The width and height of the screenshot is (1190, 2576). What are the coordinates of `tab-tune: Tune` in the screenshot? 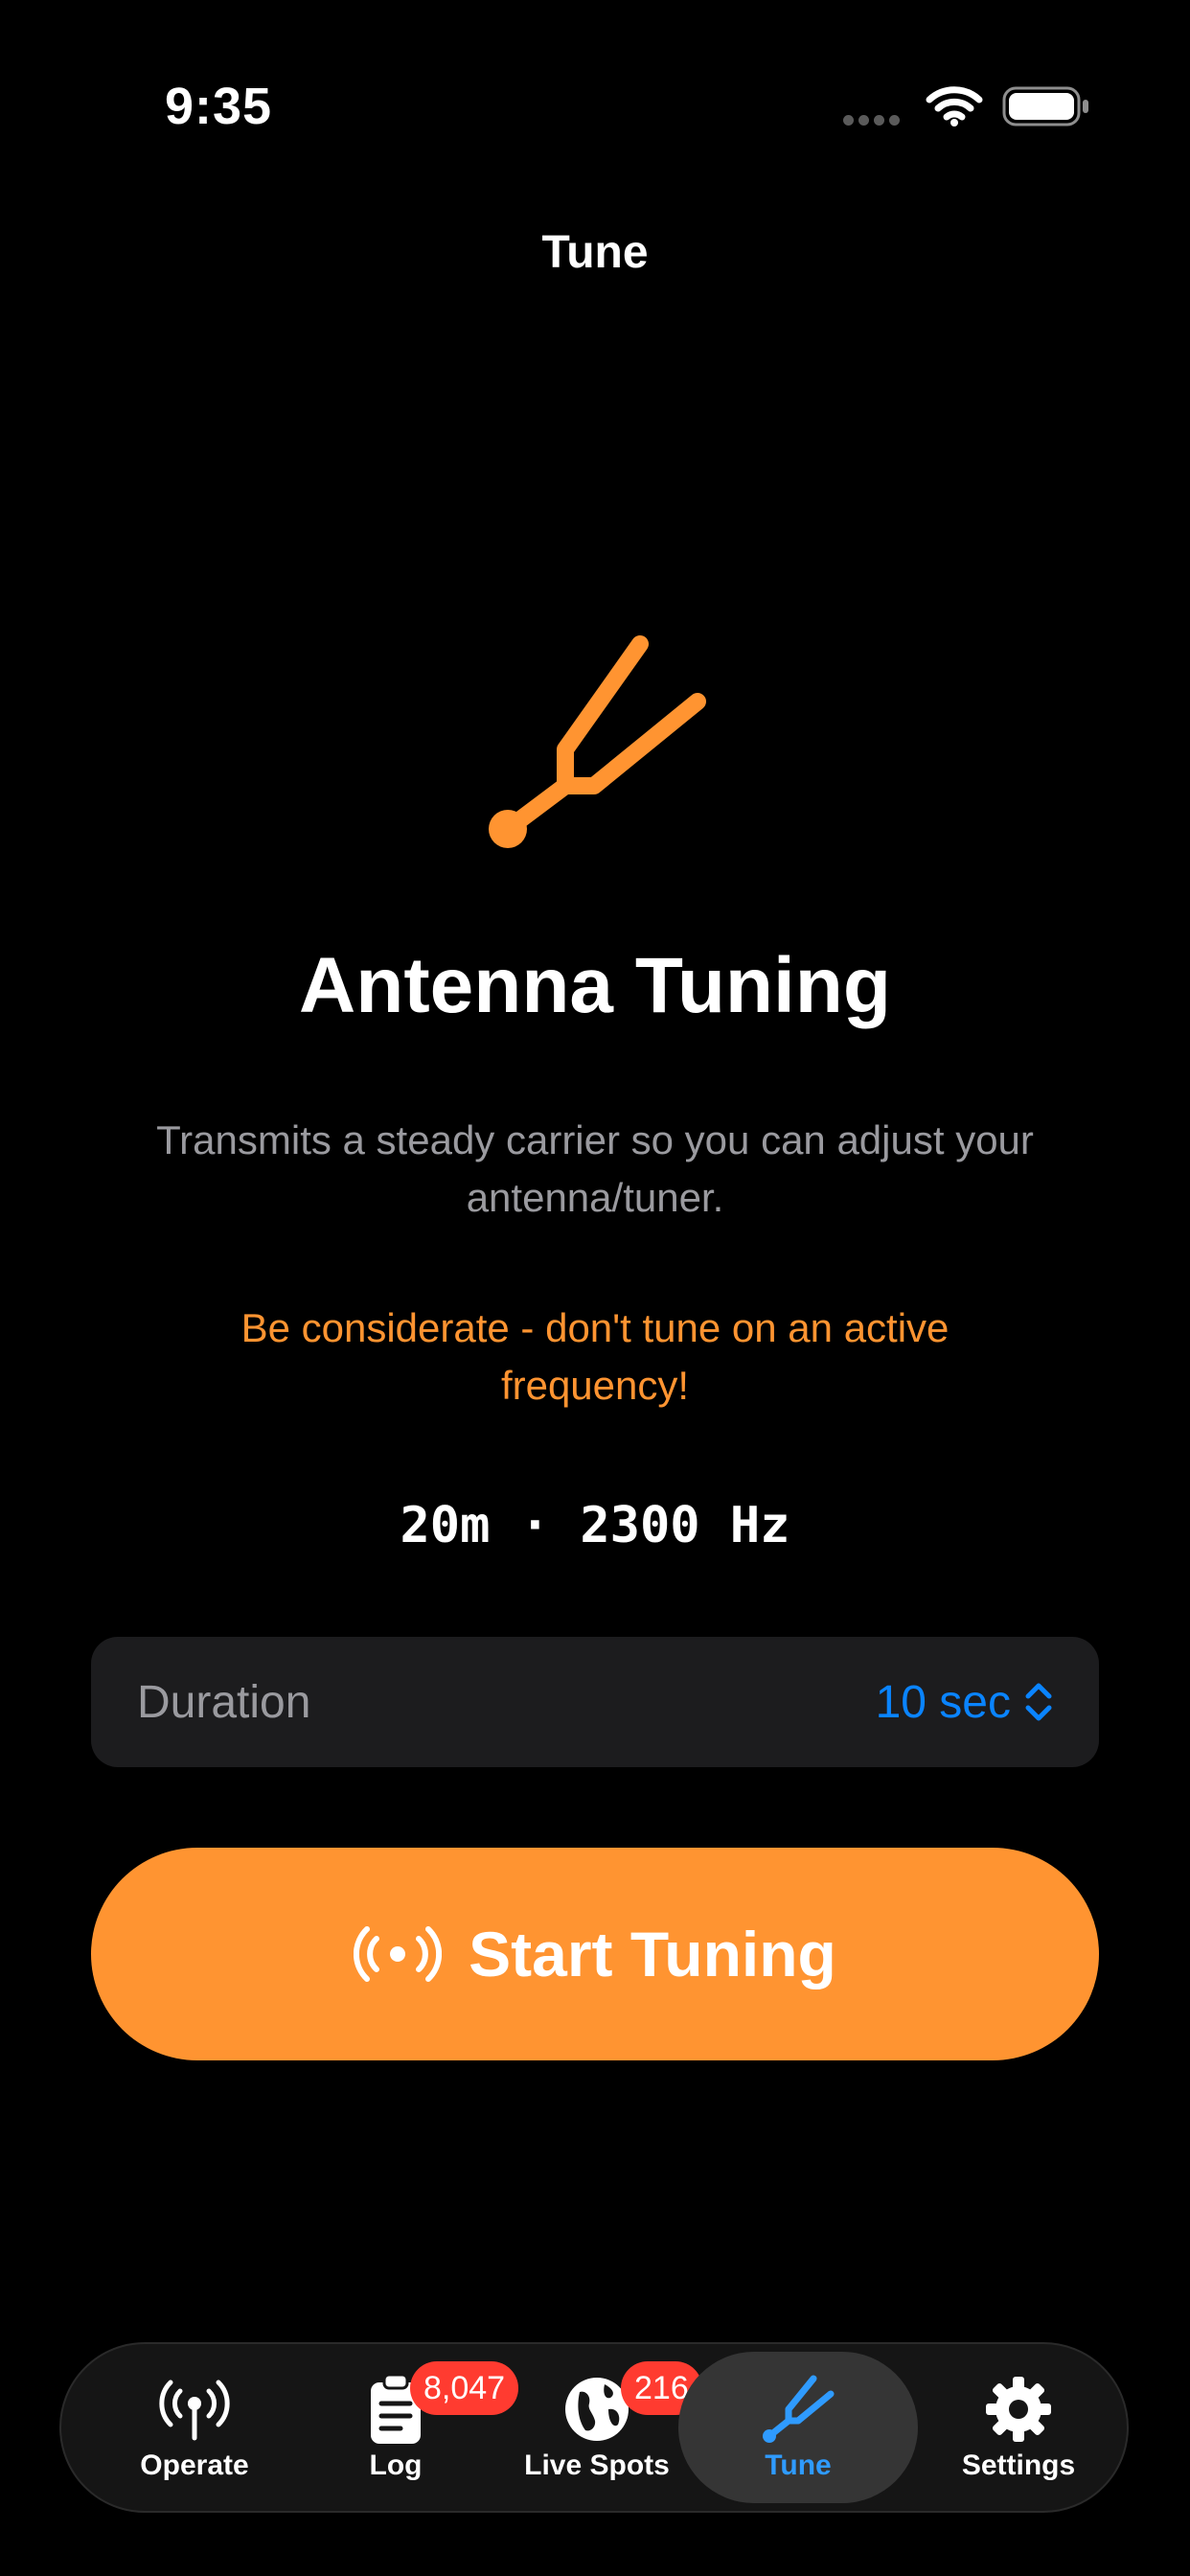 It's located at (798, 2427).